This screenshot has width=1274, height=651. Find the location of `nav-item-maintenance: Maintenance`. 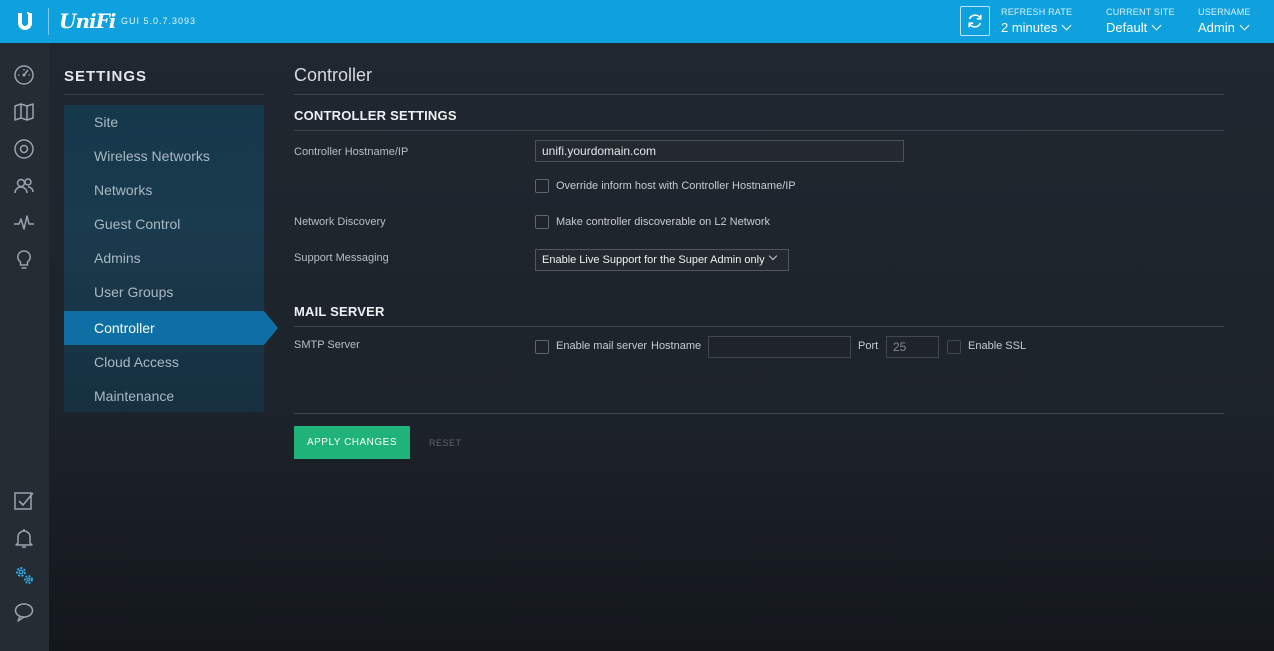

nav-item-maintenance: Maintenance is located at coordinates (164, 396).